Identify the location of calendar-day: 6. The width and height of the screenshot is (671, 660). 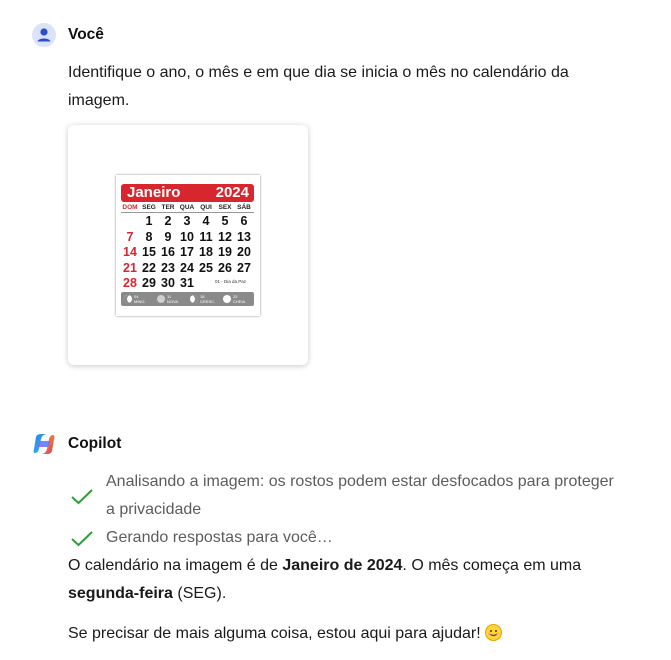
(244, 221).